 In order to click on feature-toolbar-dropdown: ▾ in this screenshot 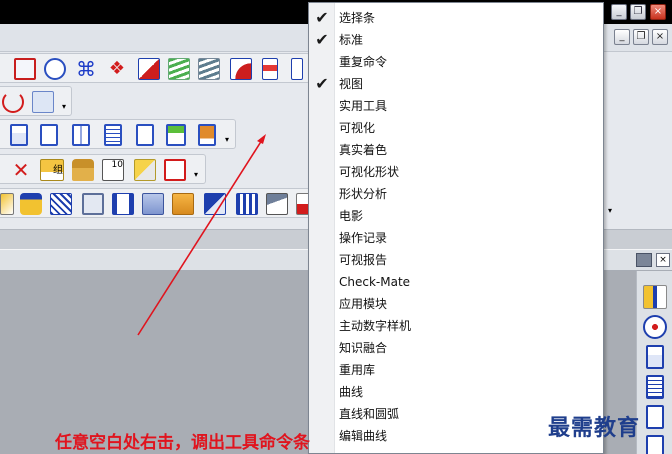, I will do `click(228, 140)`.